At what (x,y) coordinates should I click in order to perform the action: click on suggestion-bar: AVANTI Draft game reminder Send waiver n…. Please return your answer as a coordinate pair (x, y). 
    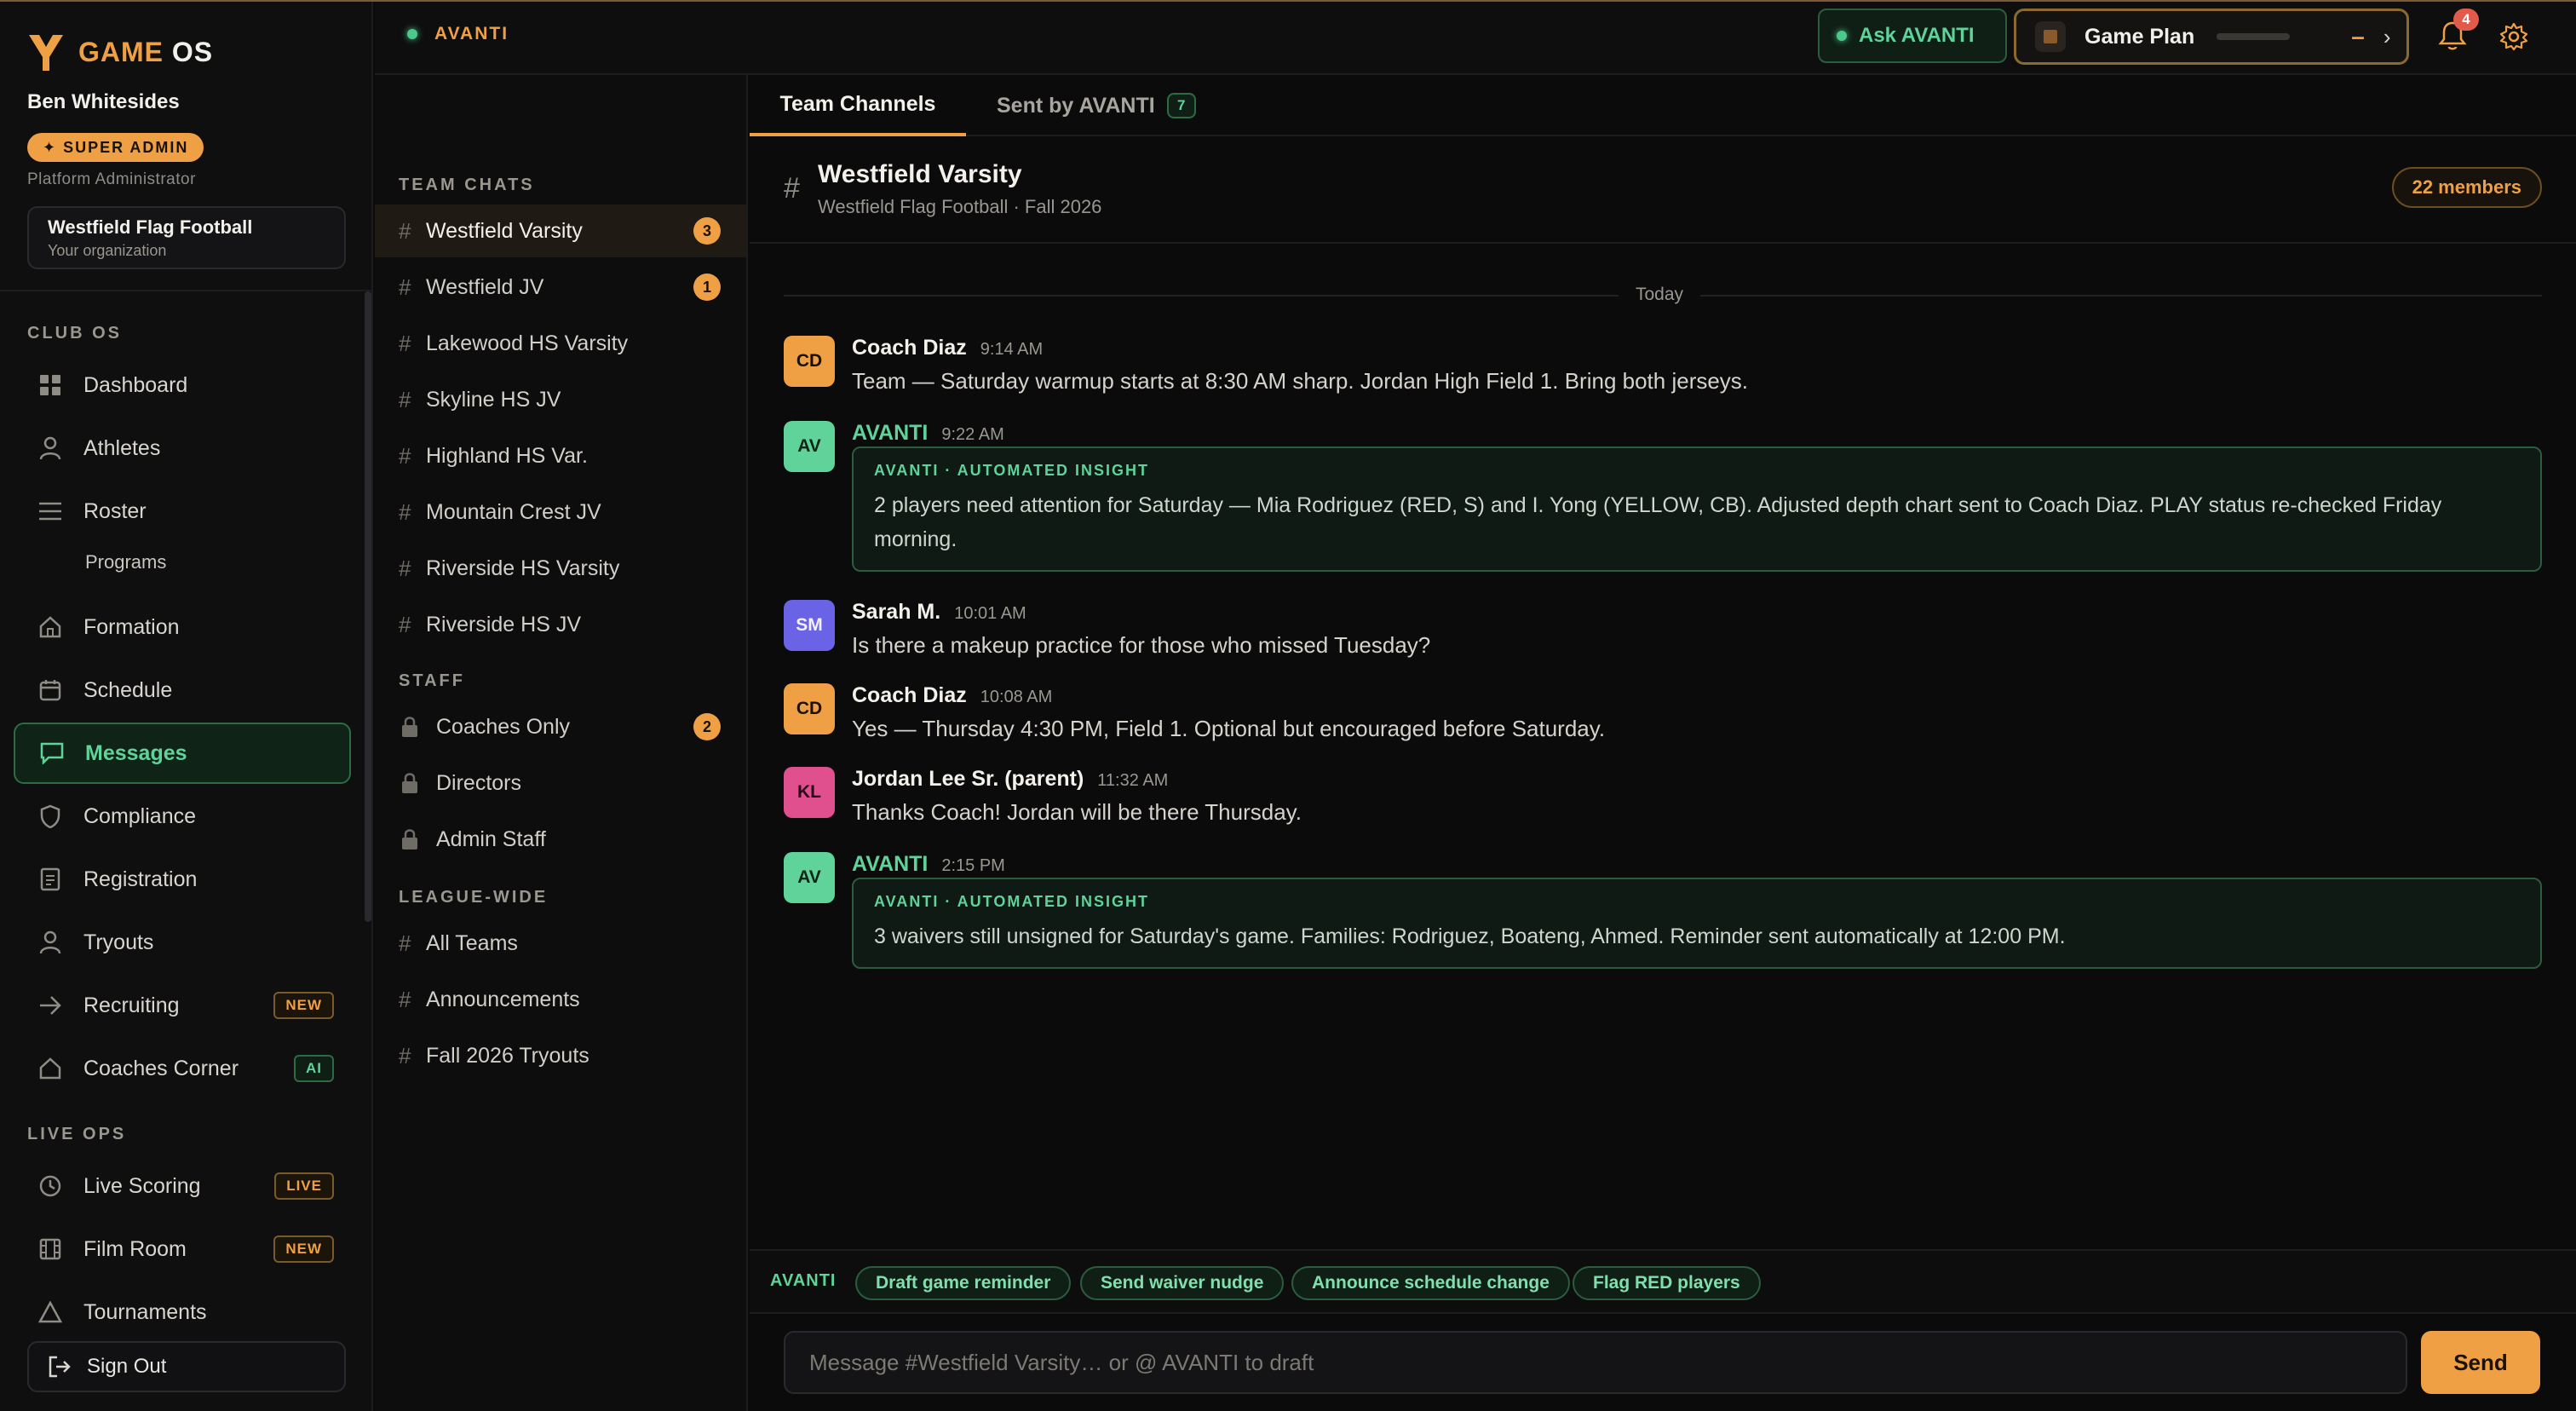
    Looking at the image, I should click on (1663, 1281).